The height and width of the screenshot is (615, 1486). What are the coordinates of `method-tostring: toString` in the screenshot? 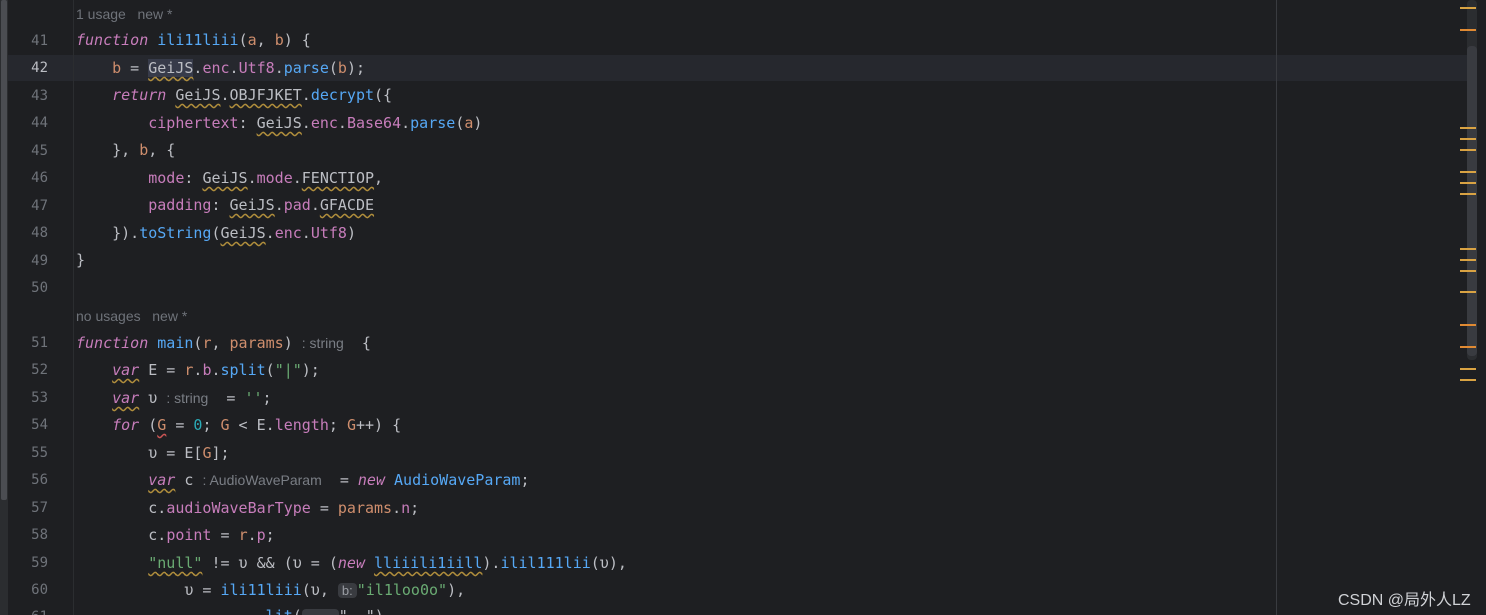 It's located at (175, 233).